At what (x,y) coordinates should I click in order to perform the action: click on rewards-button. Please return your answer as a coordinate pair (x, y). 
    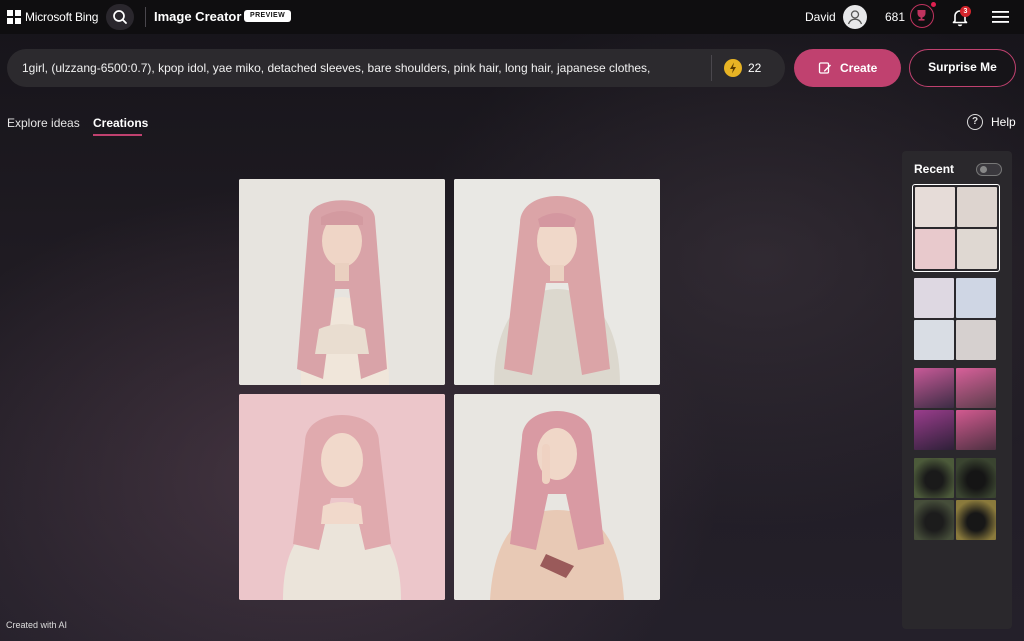
    Looking at the image, I should click on (922, 16).